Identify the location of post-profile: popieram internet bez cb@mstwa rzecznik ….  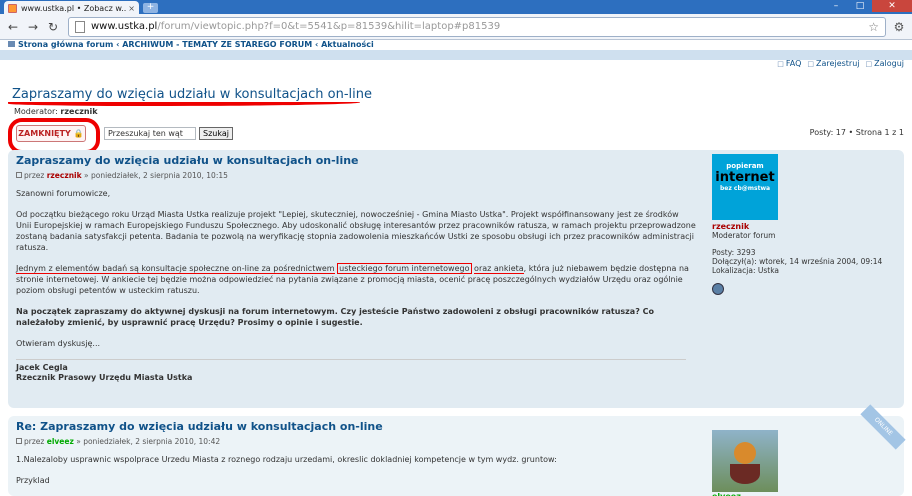
(804, 224).